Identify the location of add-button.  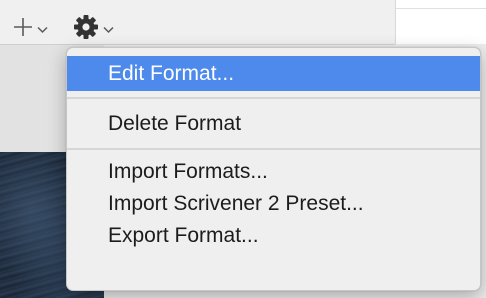
(30, 29).